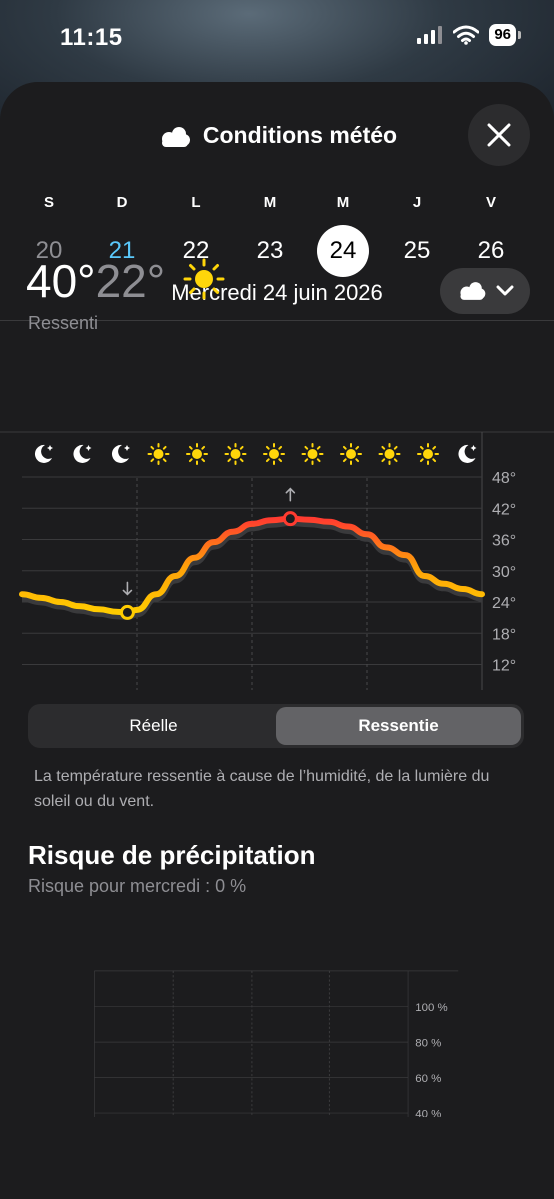 The width and height of the screenshot is (554, 1199). What do you see at coordinates (290, 494) in the screenshot?
I see `arrow-up-icon` at bounding box center [290, 494].